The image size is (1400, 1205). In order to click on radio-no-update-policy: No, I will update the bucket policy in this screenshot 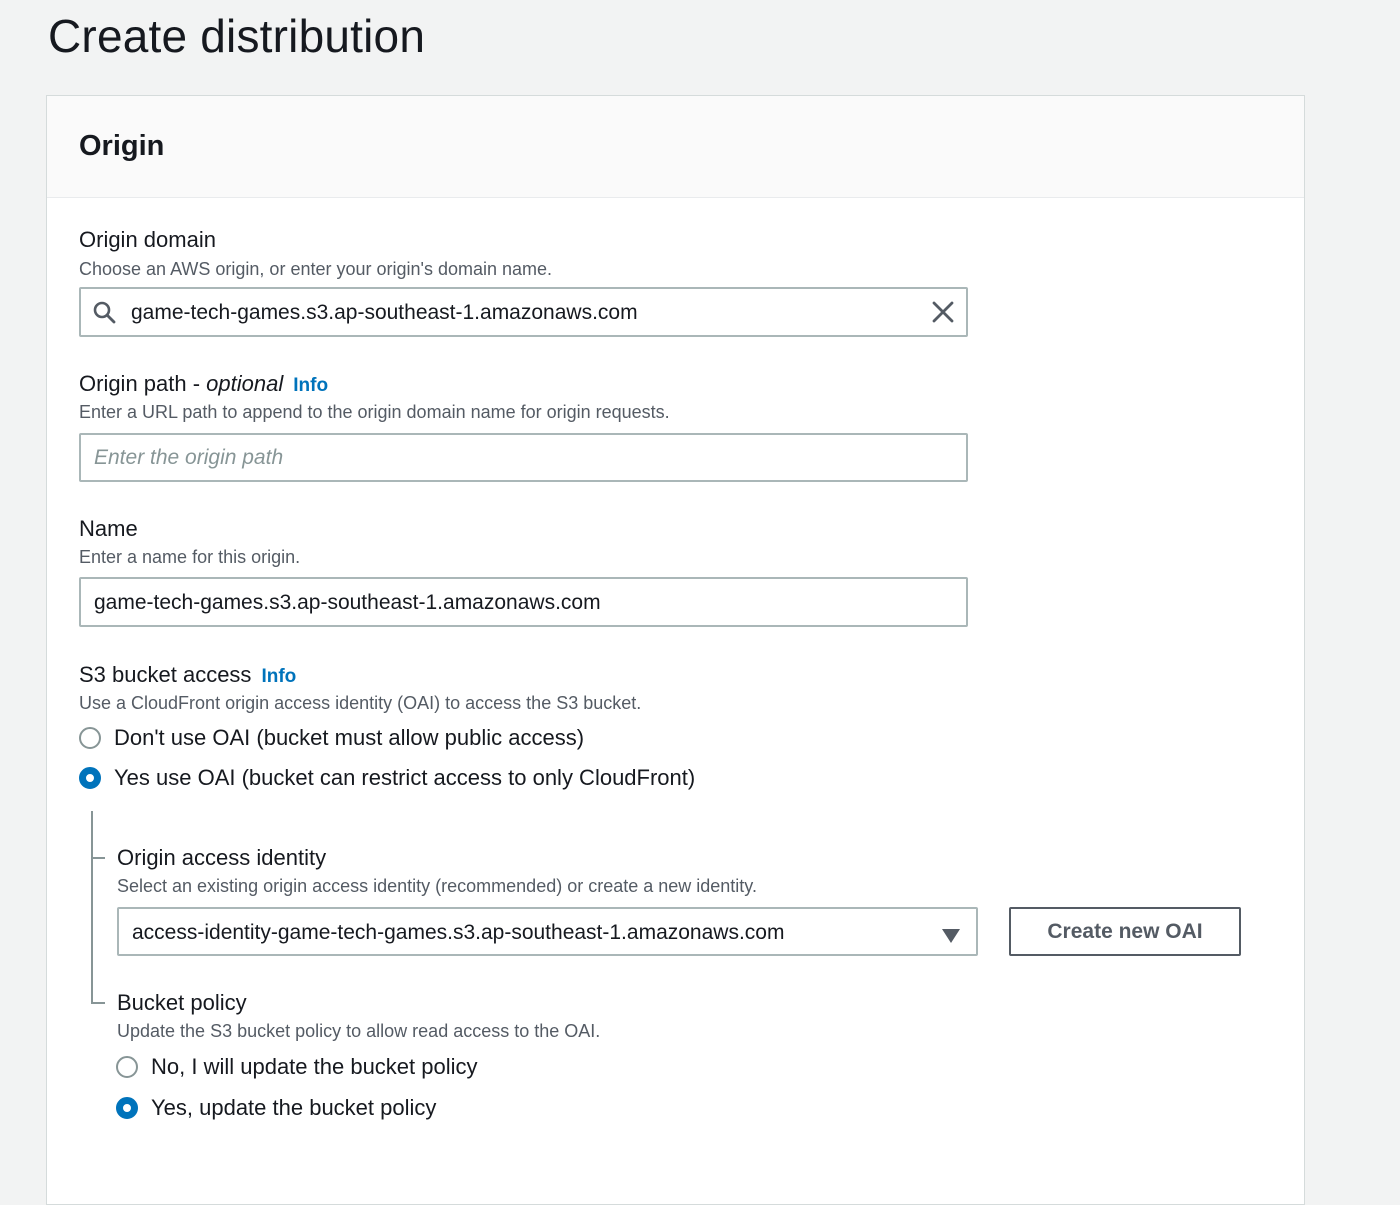, I will do `click(297, 1067)`.